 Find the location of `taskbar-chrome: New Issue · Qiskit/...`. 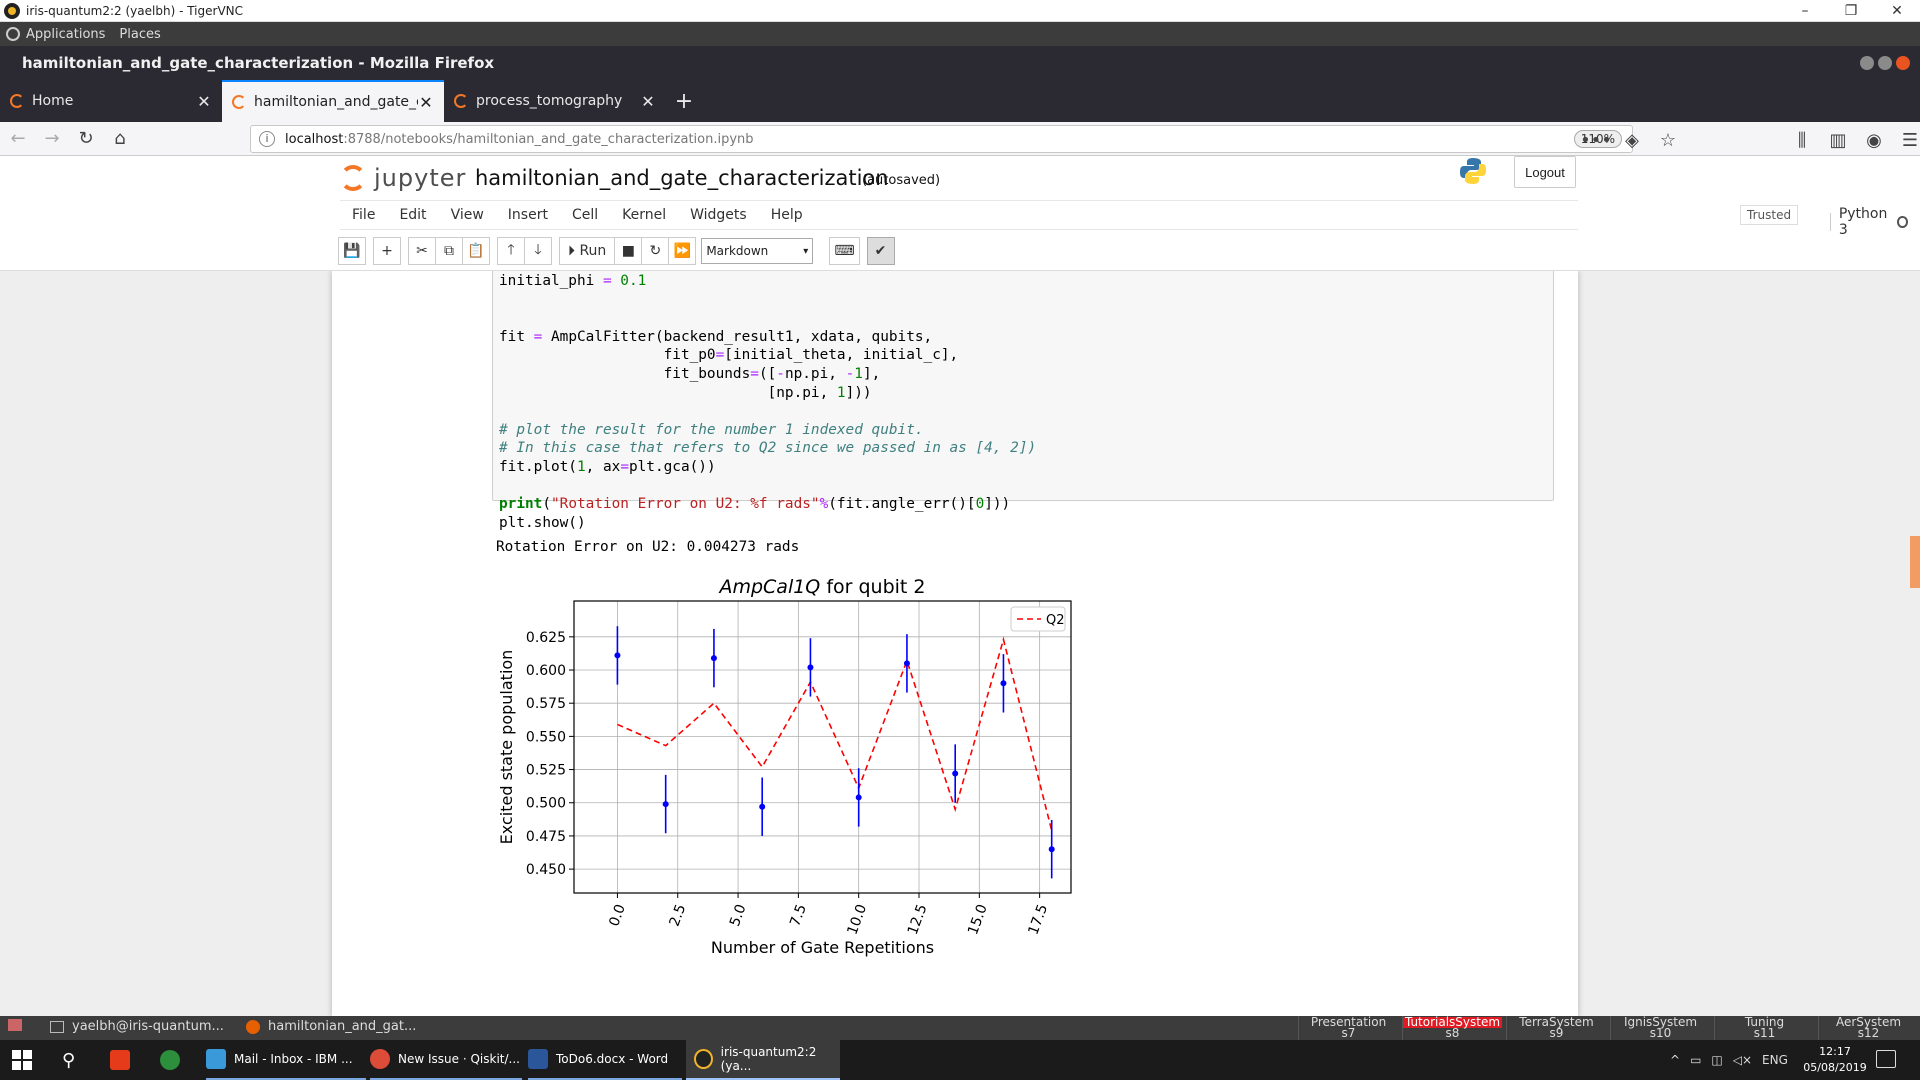

taskbar-chrome: New Issue · Qiskit/... is located at coordinates (446, 1060).